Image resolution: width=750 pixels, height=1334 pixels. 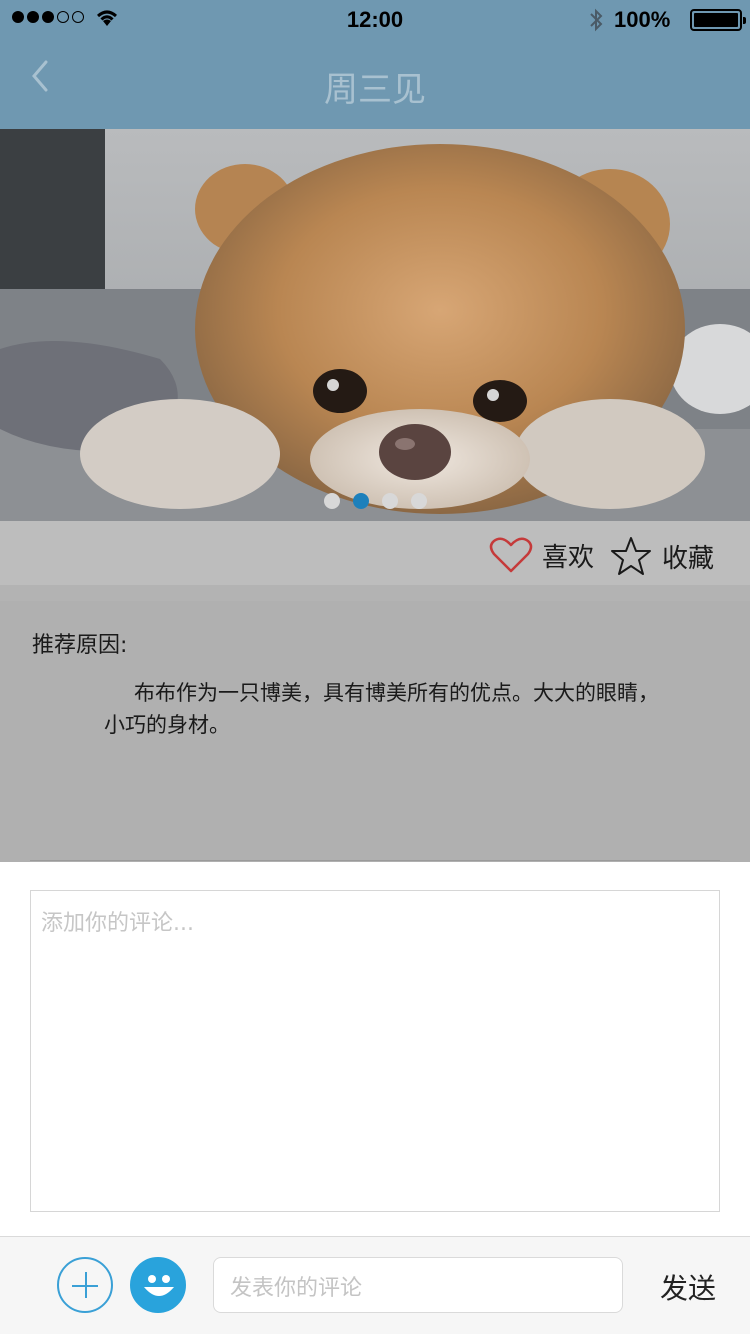 I want to click on battery-percent: 100%, so click(x=642, y=19).